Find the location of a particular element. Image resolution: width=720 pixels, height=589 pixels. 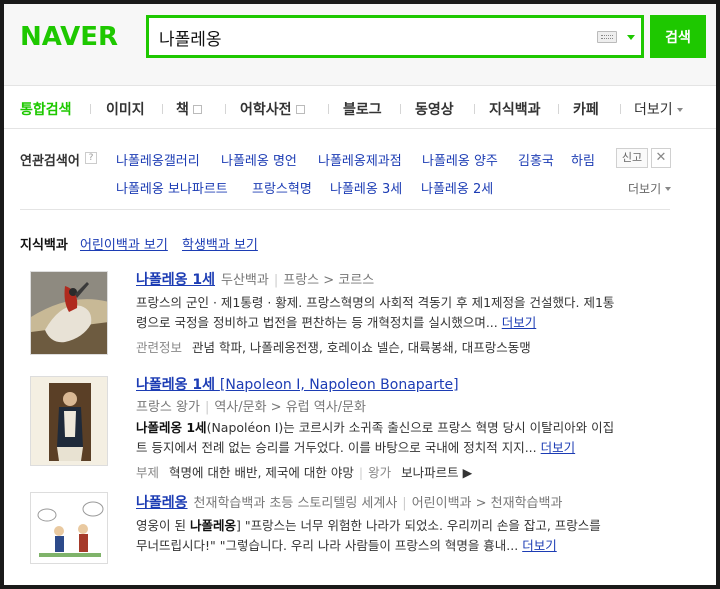

related-more-button: 더보기 is located at coordinates (650, 188).